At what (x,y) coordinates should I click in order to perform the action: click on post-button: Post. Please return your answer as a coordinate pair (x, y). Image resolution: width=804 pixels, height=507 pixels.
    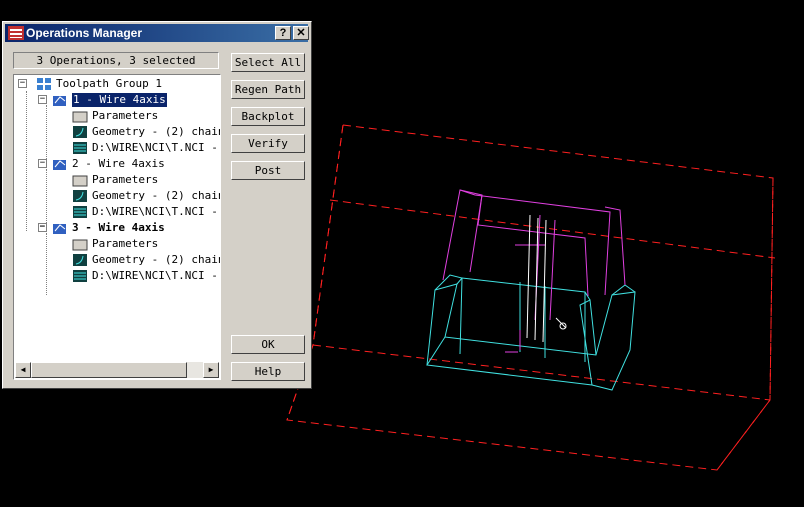
    Looking at the image, I should click on (268, 170).